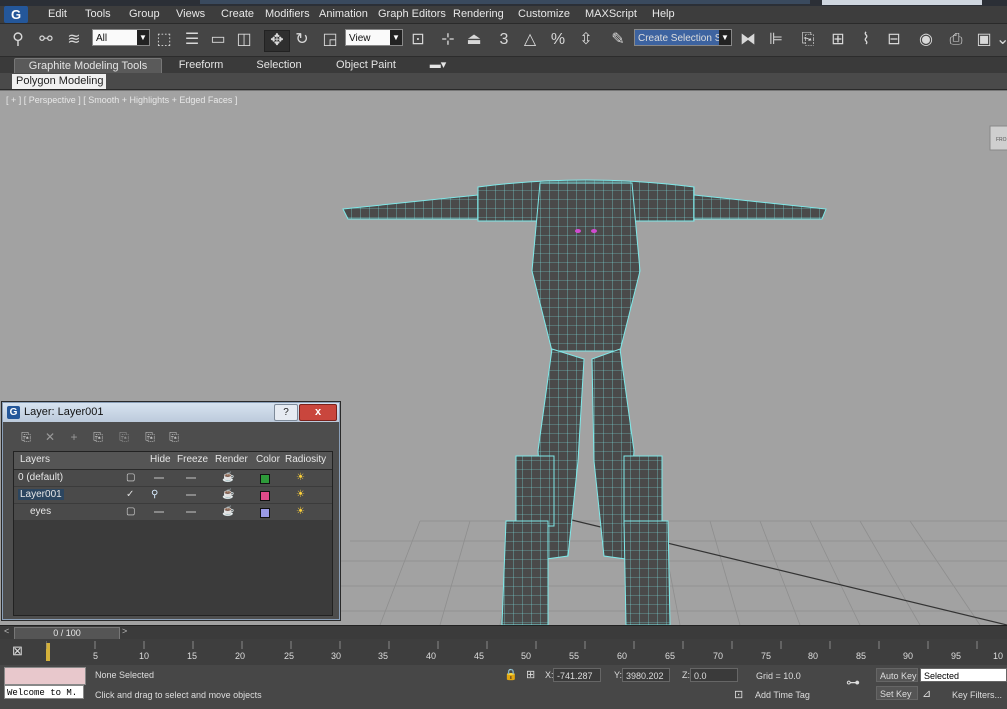 This screenshot has height=709, width=1007. What do you see at coordinates (44, 692) in the screenshot?
I see `maxscript-listener-input: Welcome to M.` at bounding box center [44, 692].